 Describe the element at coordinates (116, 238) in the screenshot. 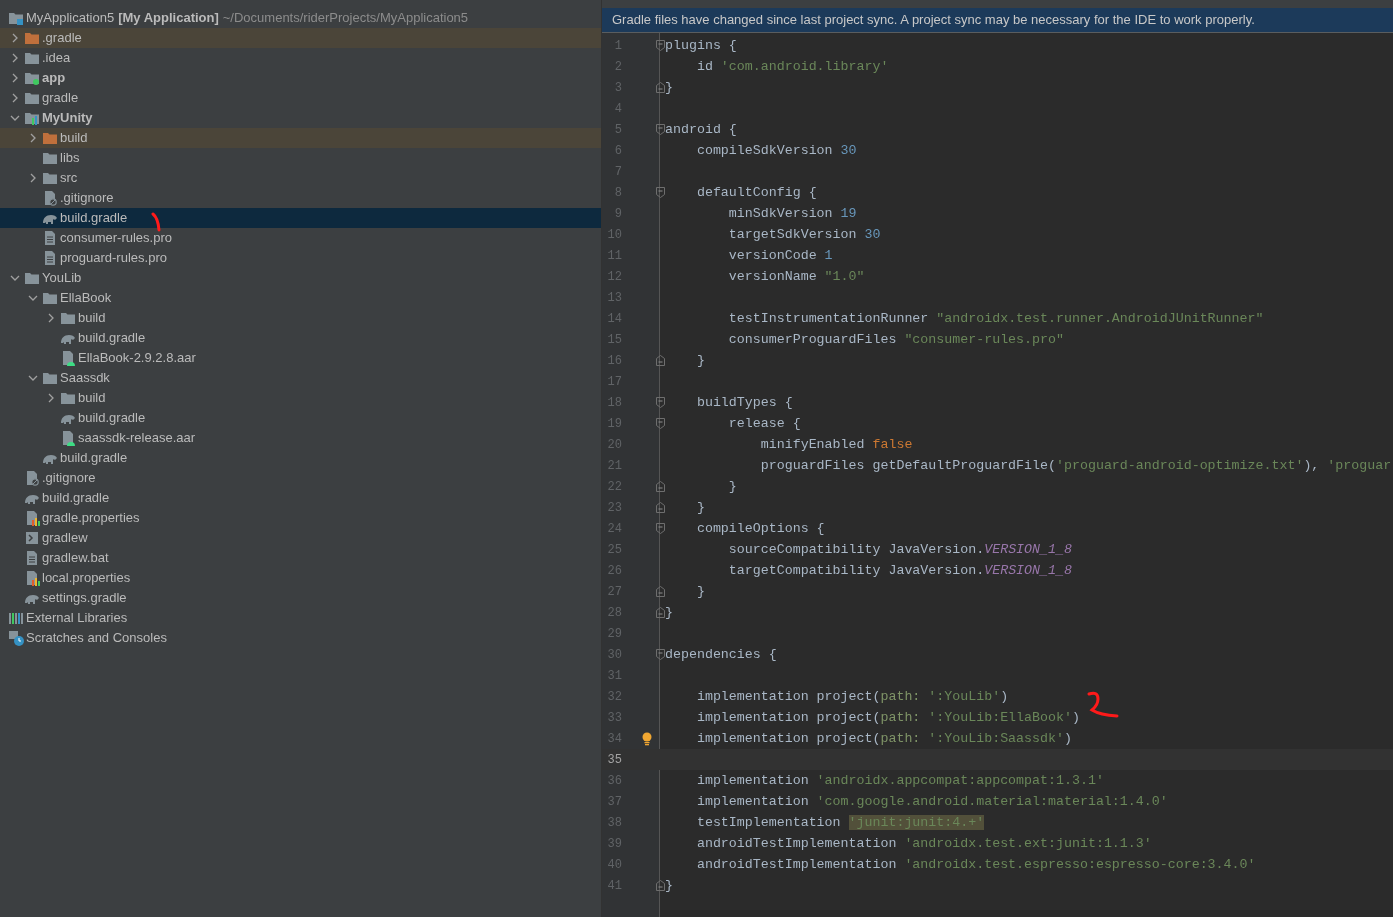

I see `file-name: consumer-rules.pro` at that location.